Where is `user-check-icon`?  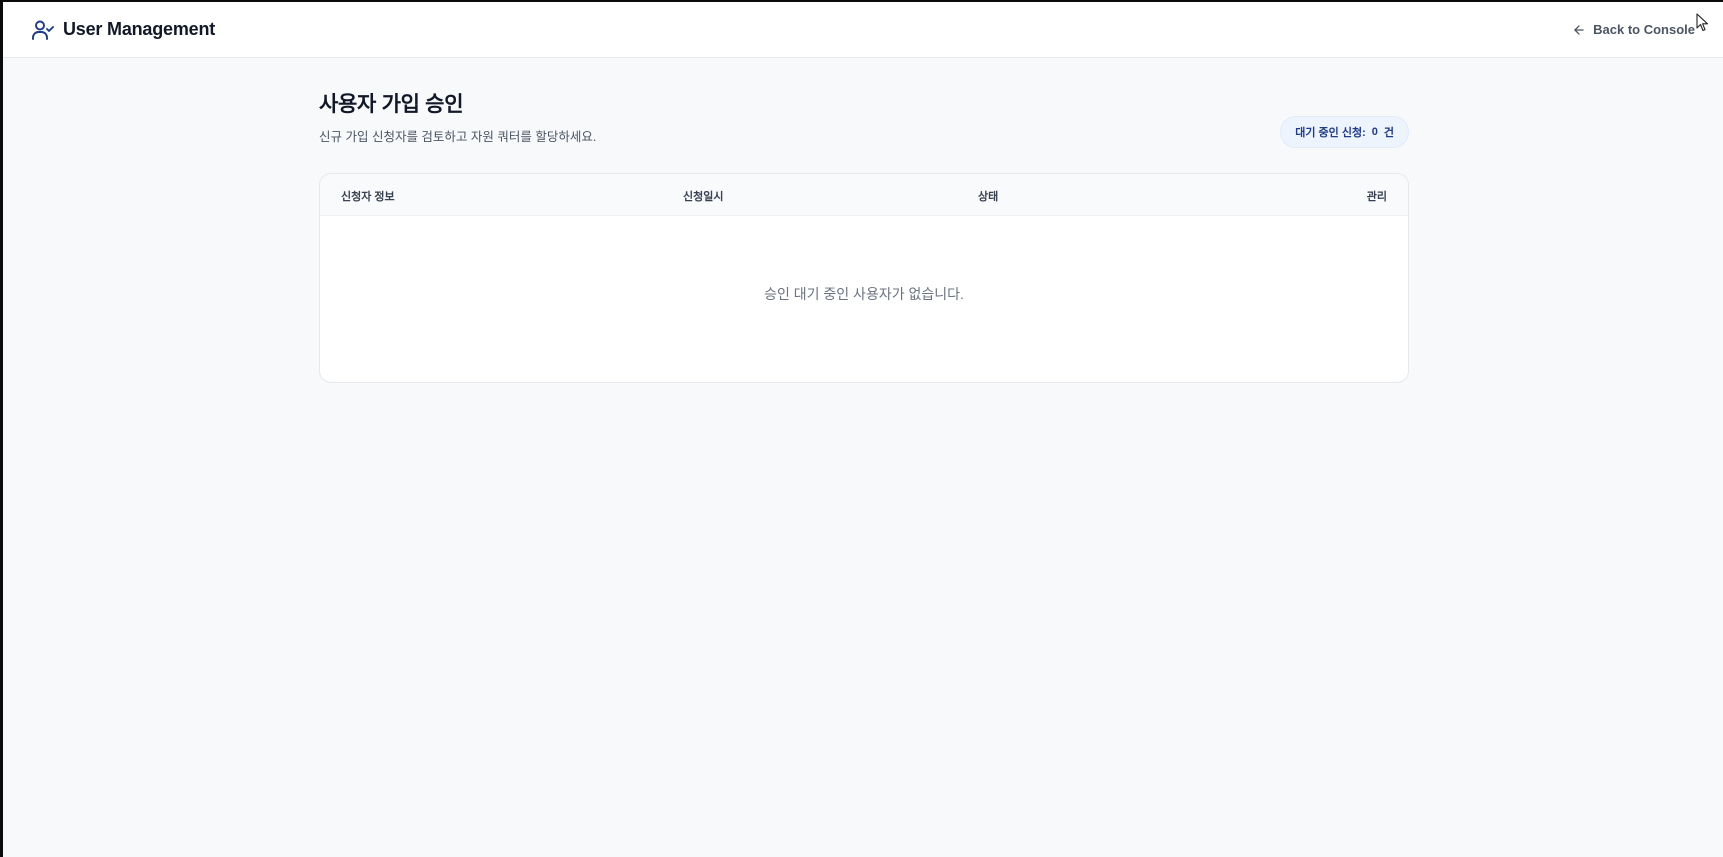
user-check-icon is located at coordinates (43, 30).